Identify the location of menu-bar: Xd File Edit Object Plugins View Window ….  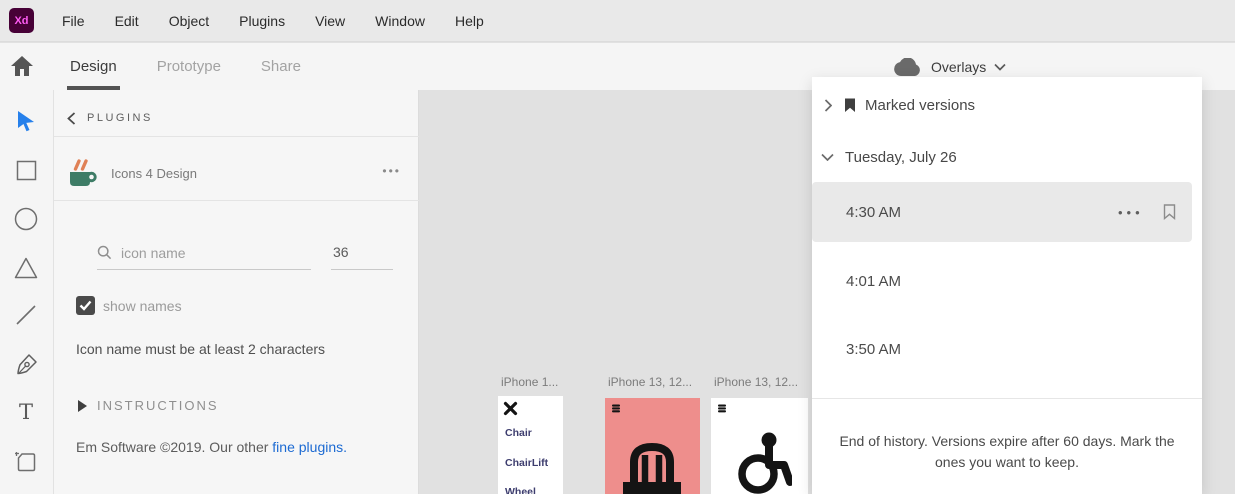
(617, 21).